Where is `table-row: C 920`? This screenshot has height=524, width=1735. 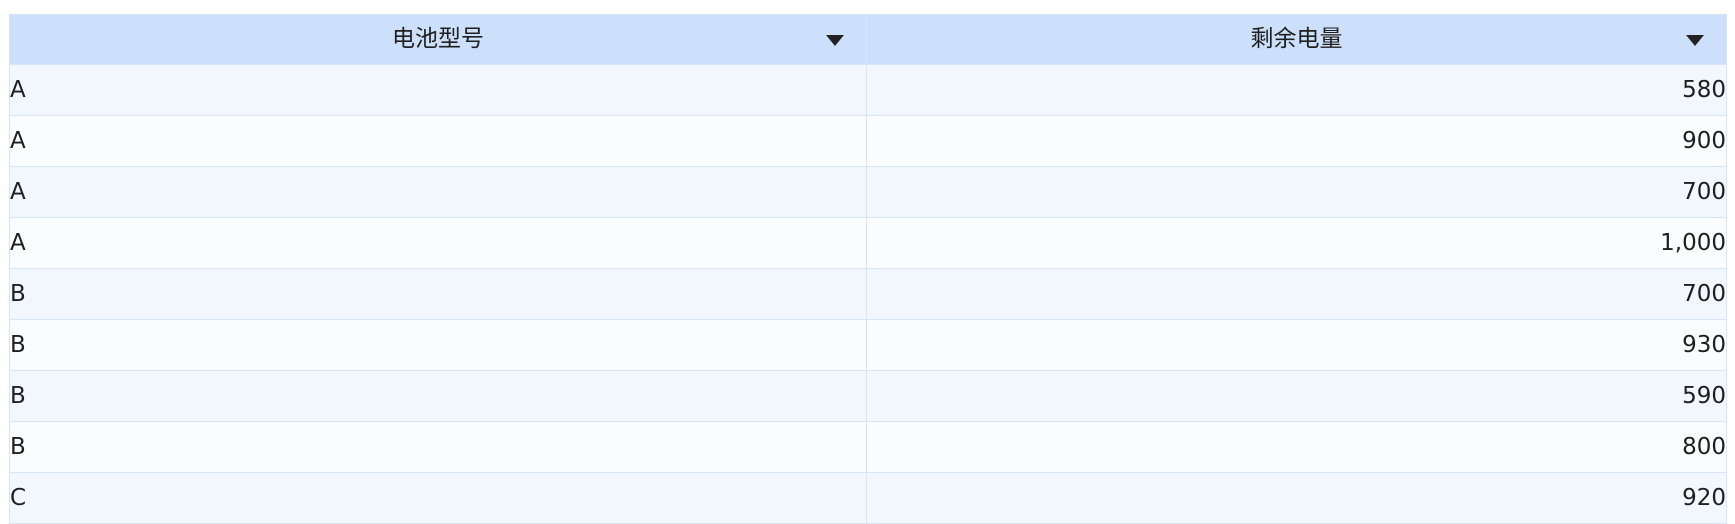
table-row: C 920 is located at coordinates (868, 498).